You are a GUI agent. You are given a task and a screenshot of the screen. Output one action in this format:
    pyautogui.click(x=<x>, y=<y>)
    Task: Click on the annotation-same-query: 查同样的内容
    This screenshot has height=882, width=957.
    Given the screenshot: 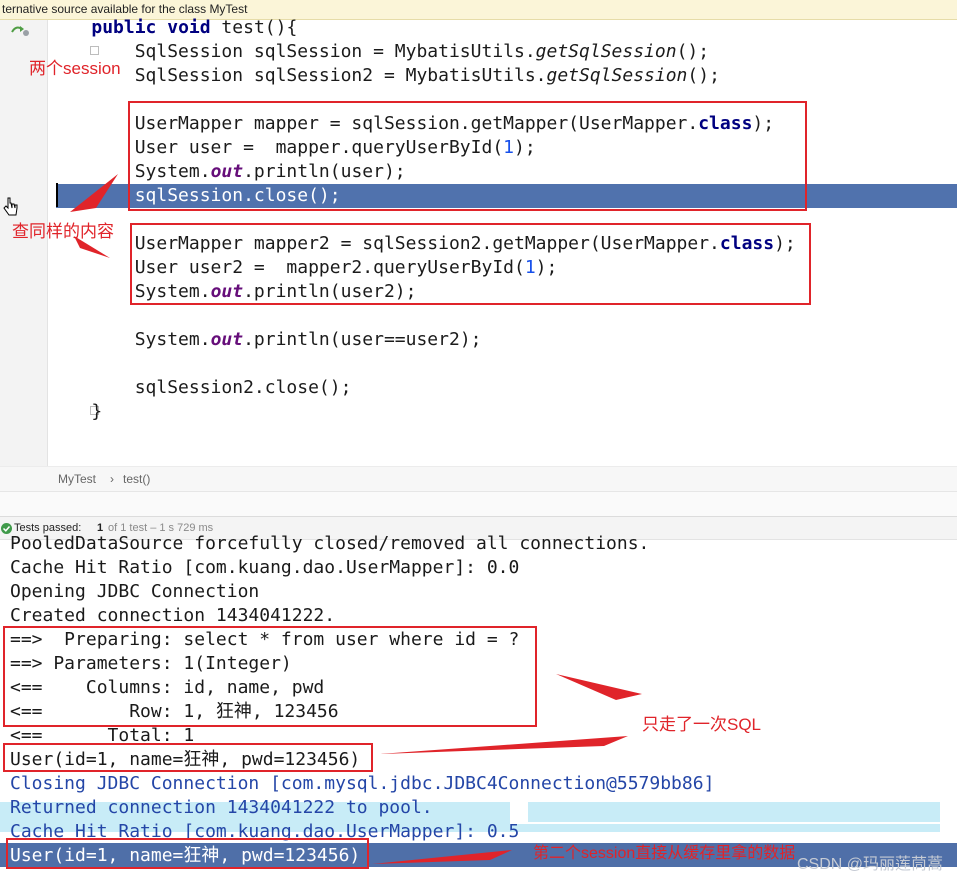 What is the action you would take?
    pyautogui.click(x=63, y=231)
    